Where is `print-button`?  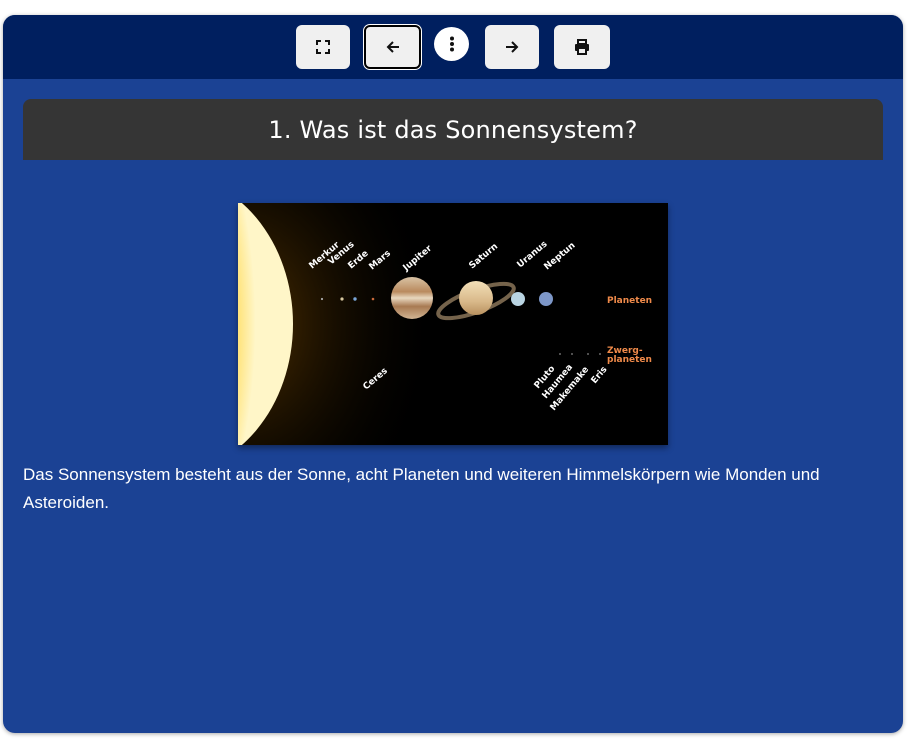 print-button is located at coordinates (582, 47).